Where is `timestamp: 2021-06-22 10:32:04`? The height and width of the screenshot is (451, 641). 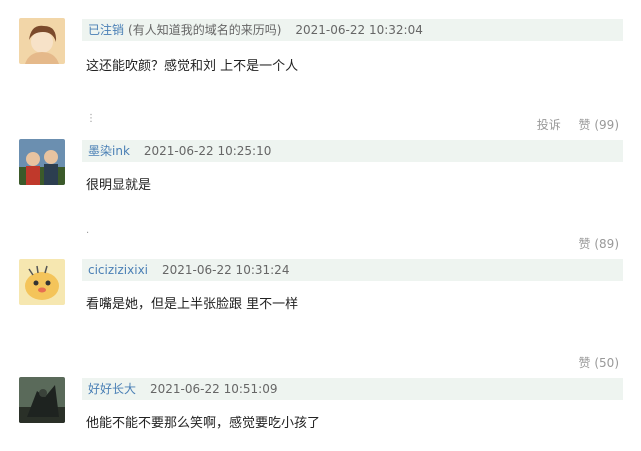 timestamp: 2021-06-22 10:32:04 is located at coordinates (359, 30).